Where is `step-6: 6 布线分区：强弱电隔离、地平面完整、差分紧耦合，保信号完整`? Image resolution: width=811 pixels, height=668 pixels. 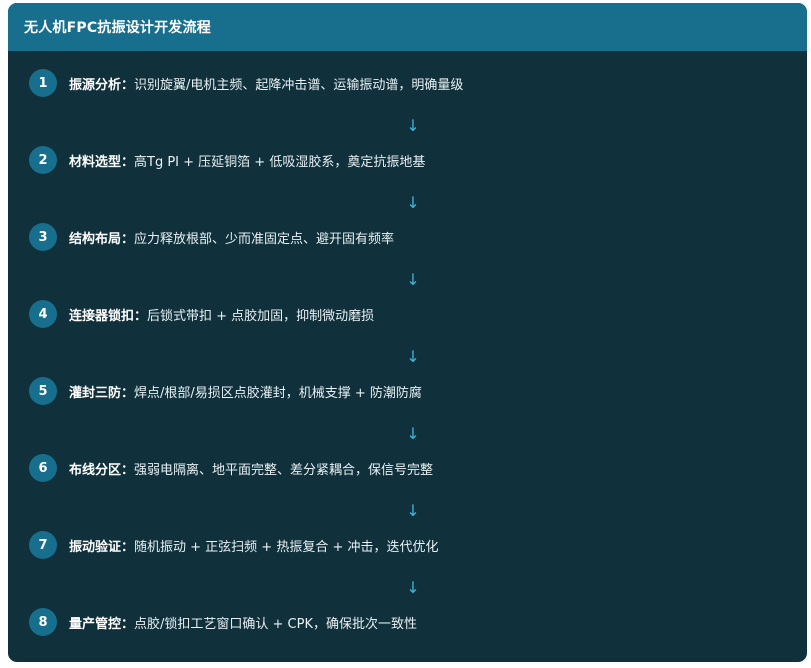
step-6: 6 布线分区：强弱电隔离、地平面完整、差分紧耦合，保信号完整 is located at coordinates (231, 468).